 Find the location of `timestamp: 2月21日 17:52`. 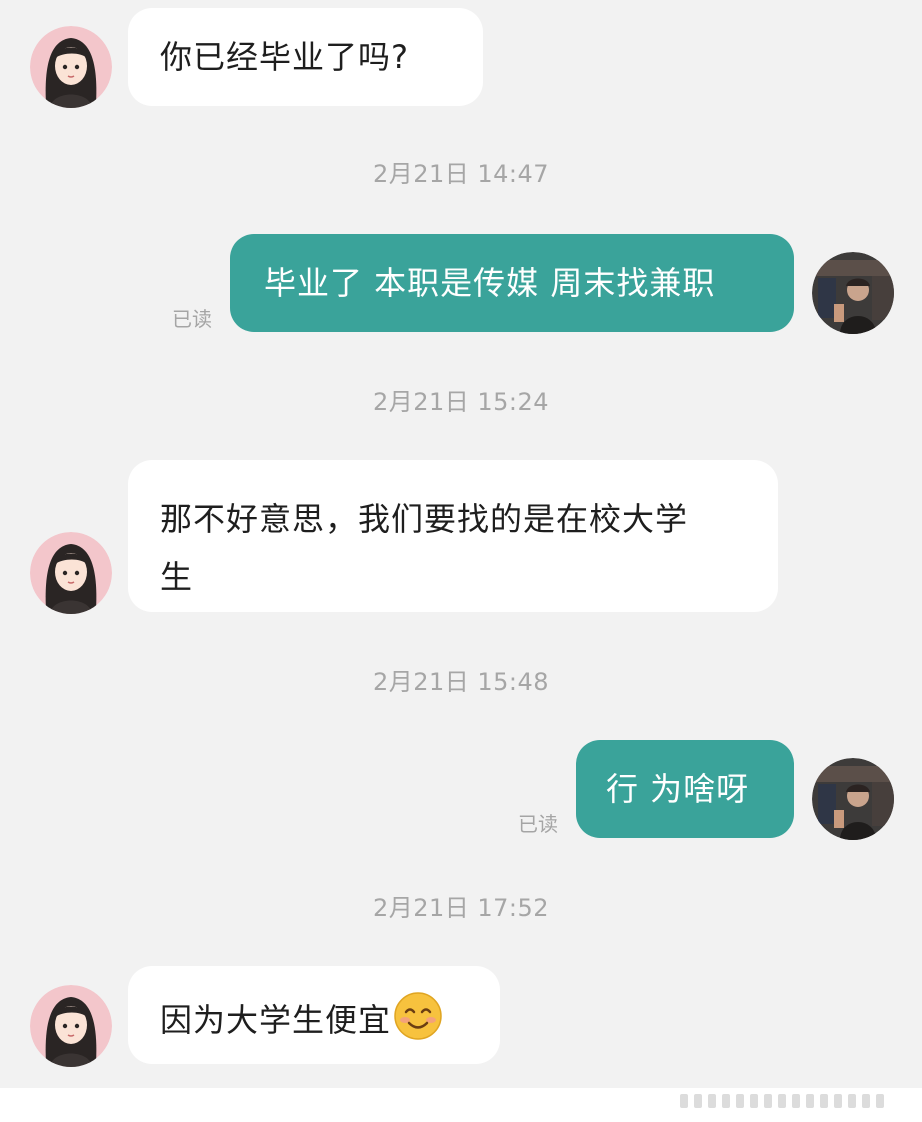

timestamp: 2月21日 17:52 is located at coordinates (461, 908).